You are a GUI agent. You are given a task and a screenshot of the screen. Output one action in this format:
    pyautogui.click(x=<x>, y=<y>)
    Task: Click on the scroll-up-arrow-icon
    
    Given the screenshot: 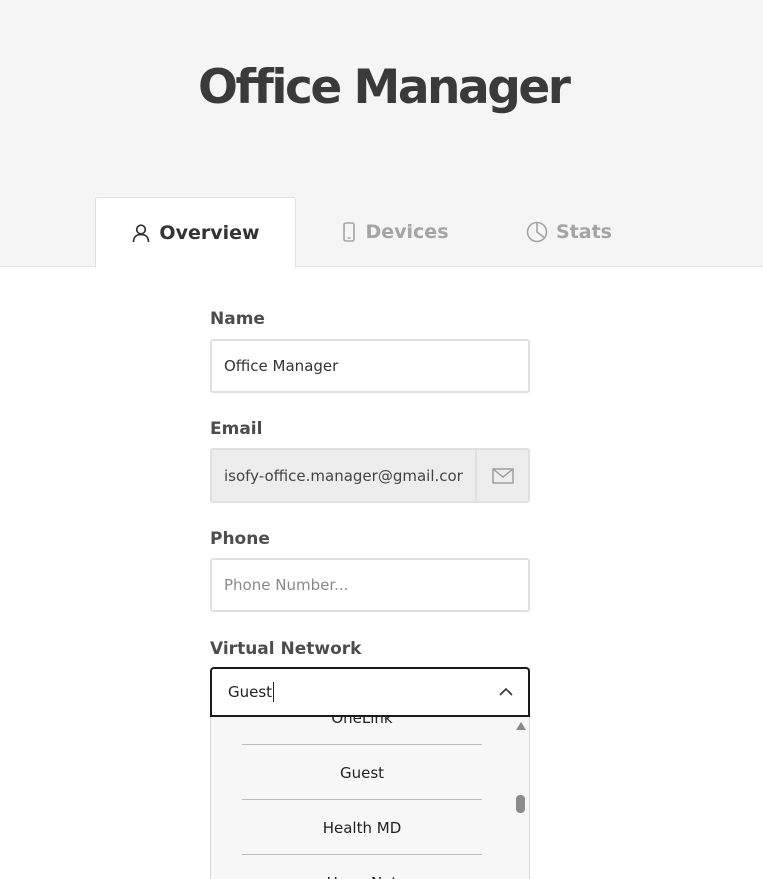 What is the action you would take?
    pyautogui.click(x=521, y=726)
    